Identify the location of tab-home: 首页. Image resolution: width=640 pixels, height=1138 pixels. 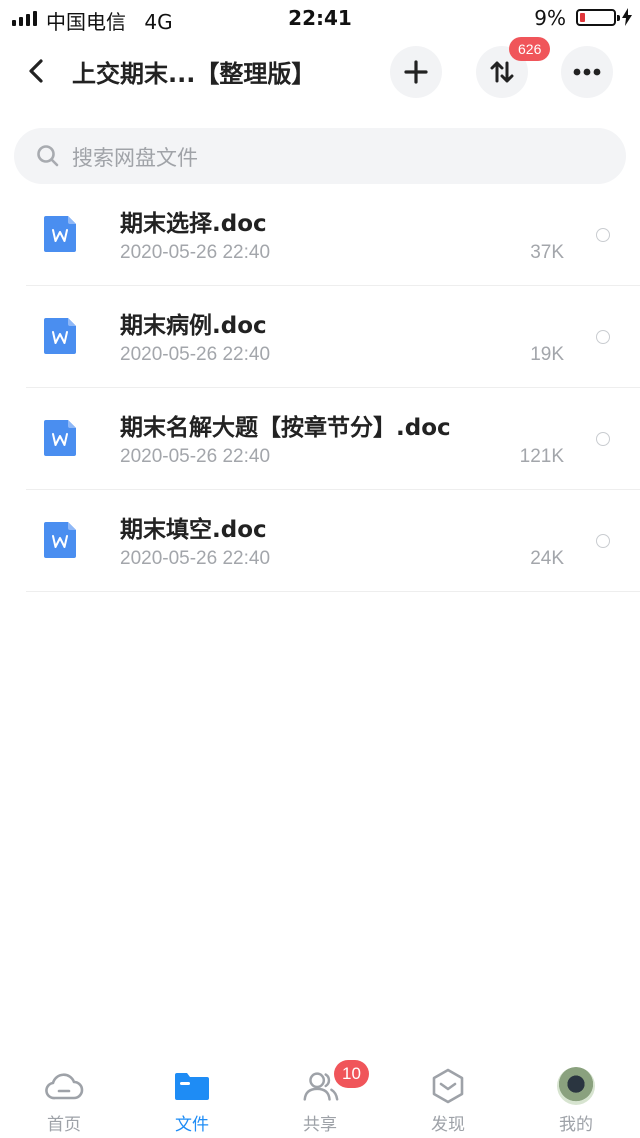
(64, 1094).